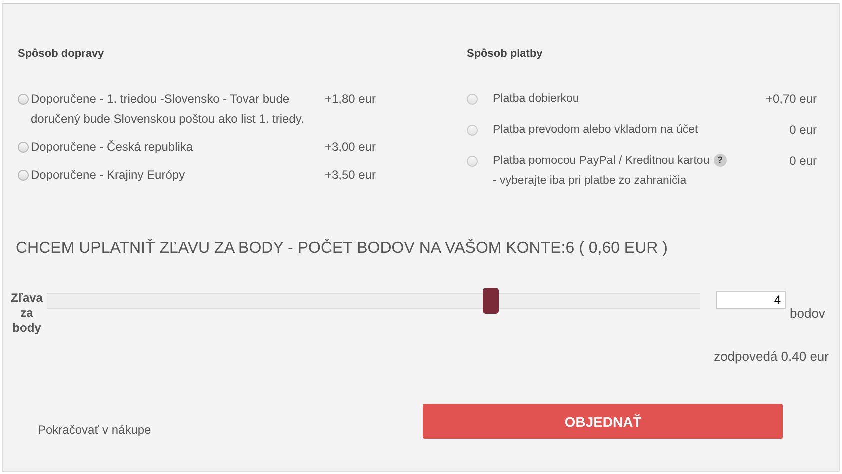 The height and width of the screenshot is (474, 842). What do you see at coordinates (505, 54) in the screenshot?
I see `payment-heading: Spôsob platby` at bounding box center [505, 54].